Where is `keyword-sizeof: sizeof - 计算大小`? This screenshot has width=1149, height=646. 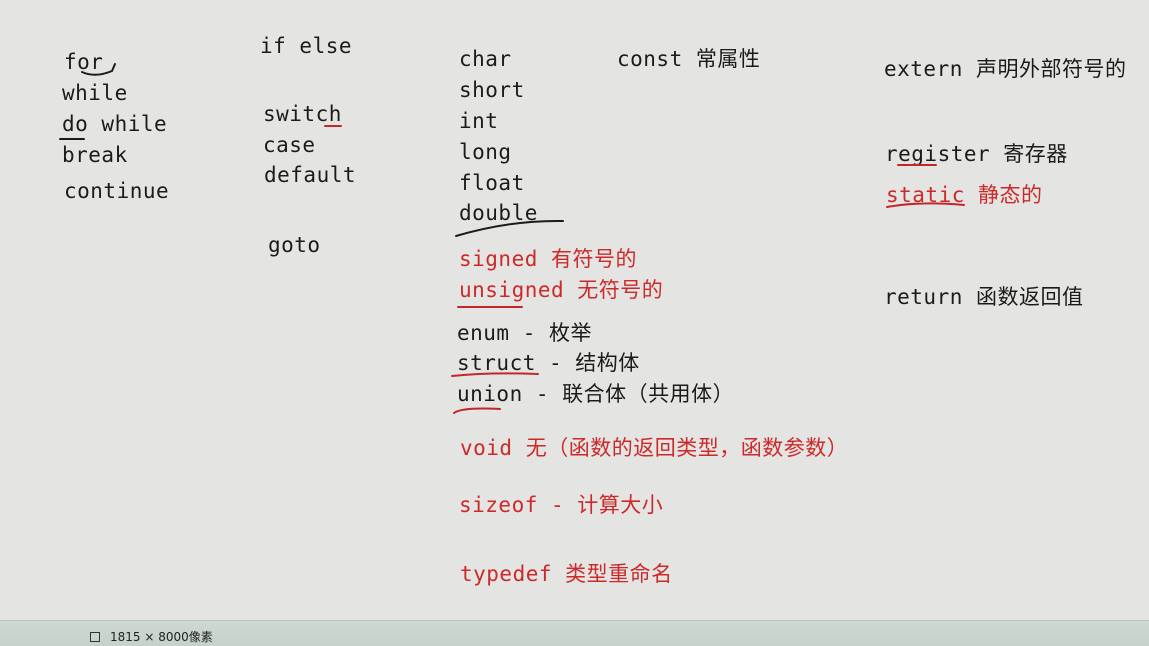
keyword-sizeof: sizeof - 计算大小 is located at coordinates (561, 505).